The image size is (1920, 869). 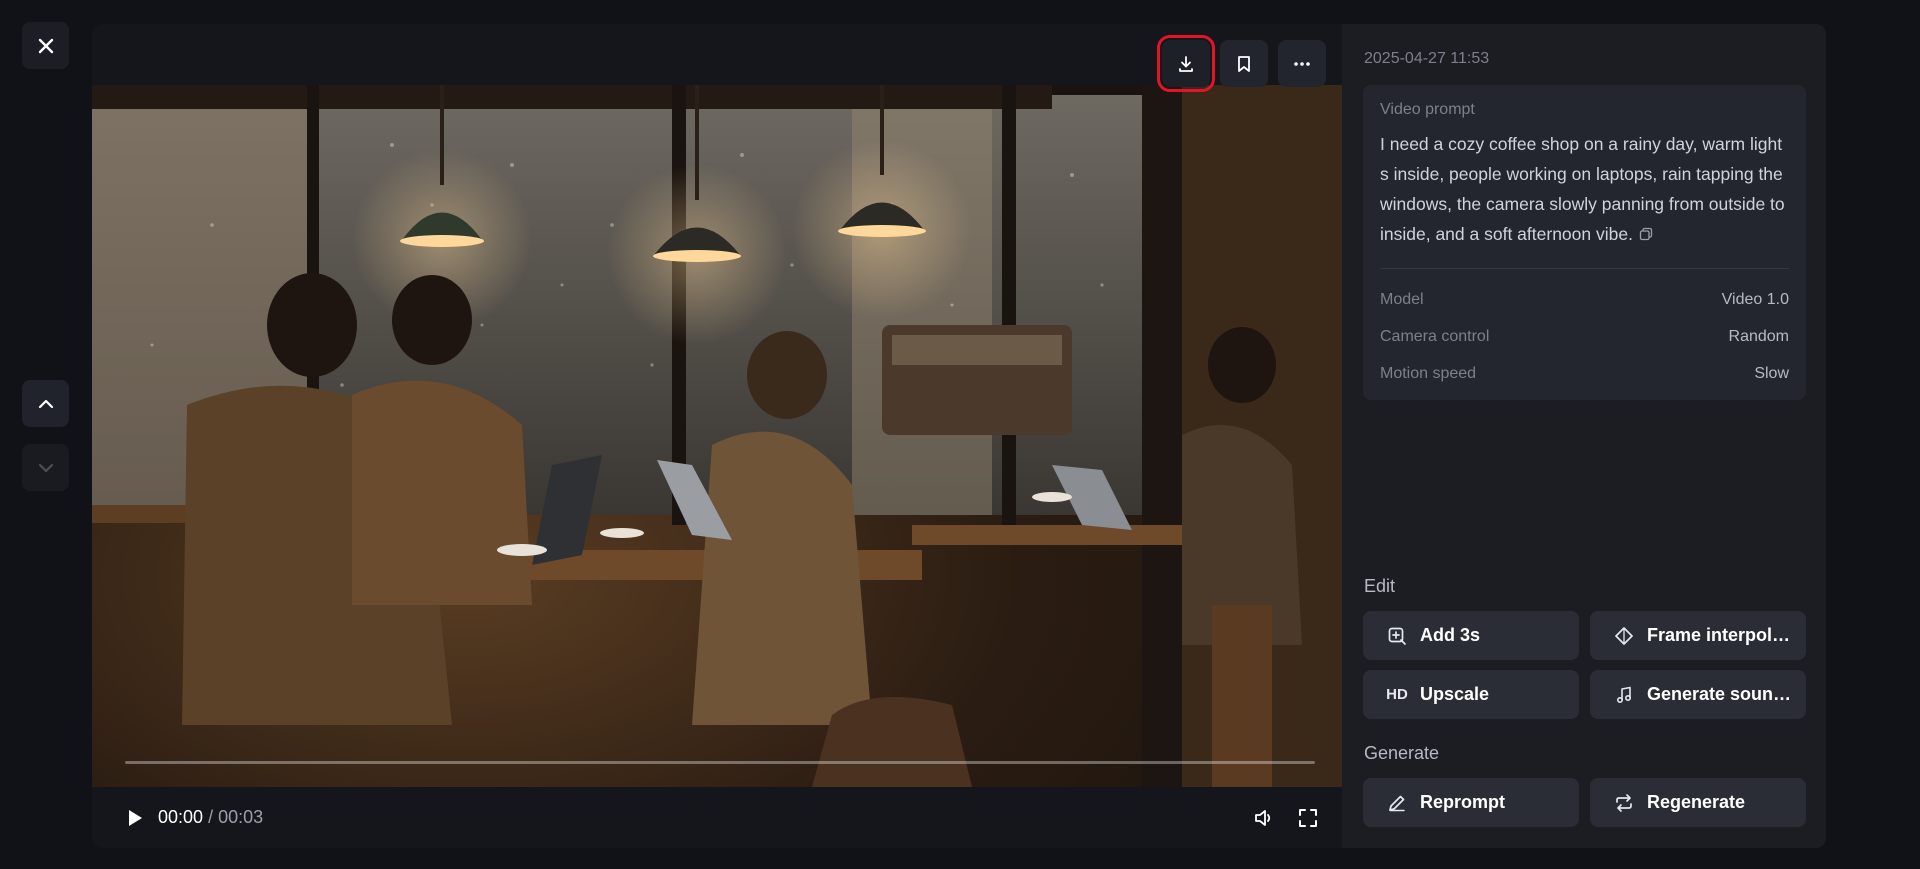 I want to click on regenerate-label: Regenerate, so click(x=1696, y=802).